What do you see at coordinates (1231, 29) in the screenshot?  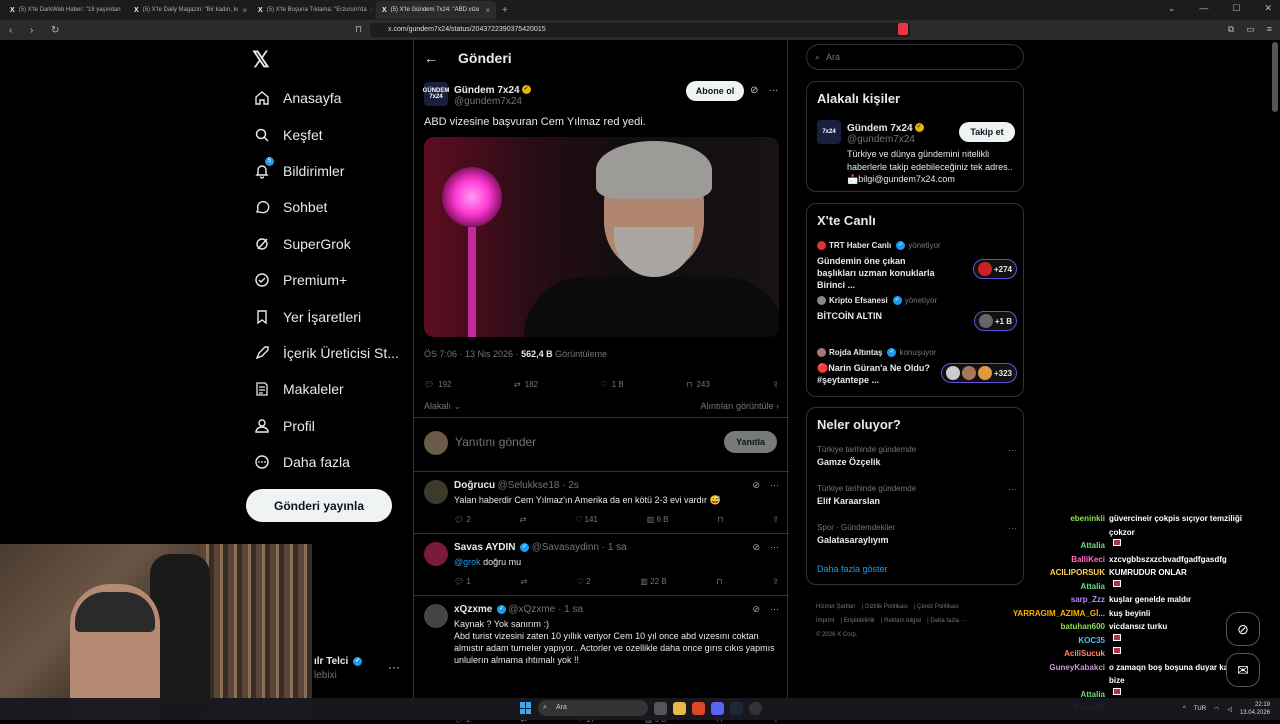 I see `extensions-icon: ⧉` at bounding box center [1231, 29].